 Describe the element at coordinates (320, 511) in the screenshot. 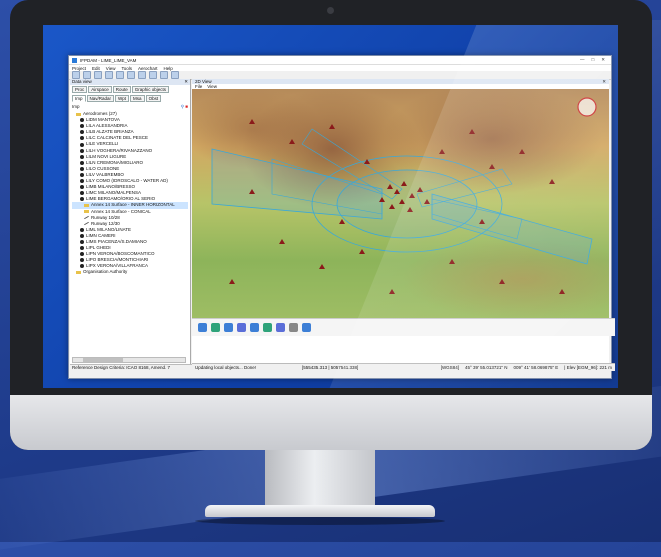

I see `monitor-stand-base` at that location.